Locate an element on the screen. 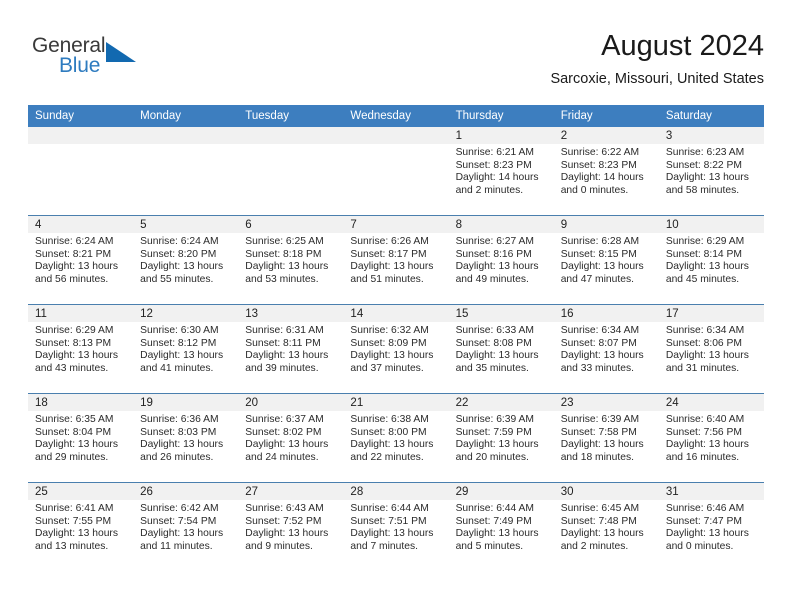  day-number: 22 is located at coordinates (501, 402).